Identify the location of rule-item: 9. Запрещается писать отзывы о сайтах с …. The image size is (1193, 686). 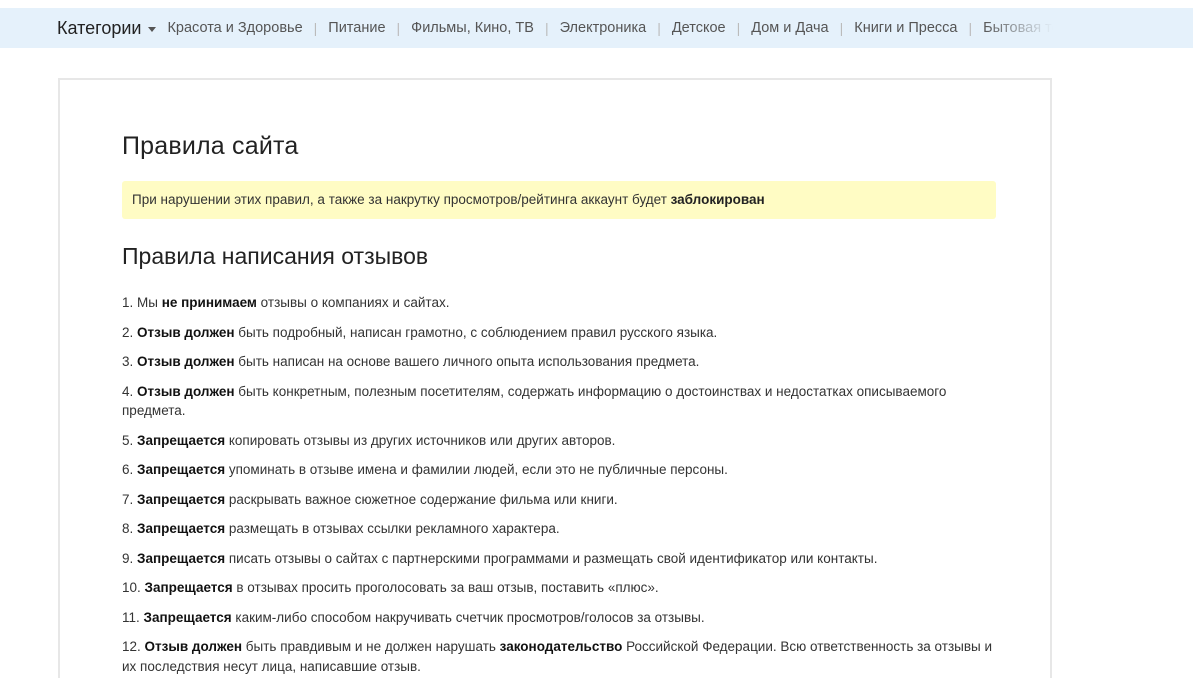
(500, 558).